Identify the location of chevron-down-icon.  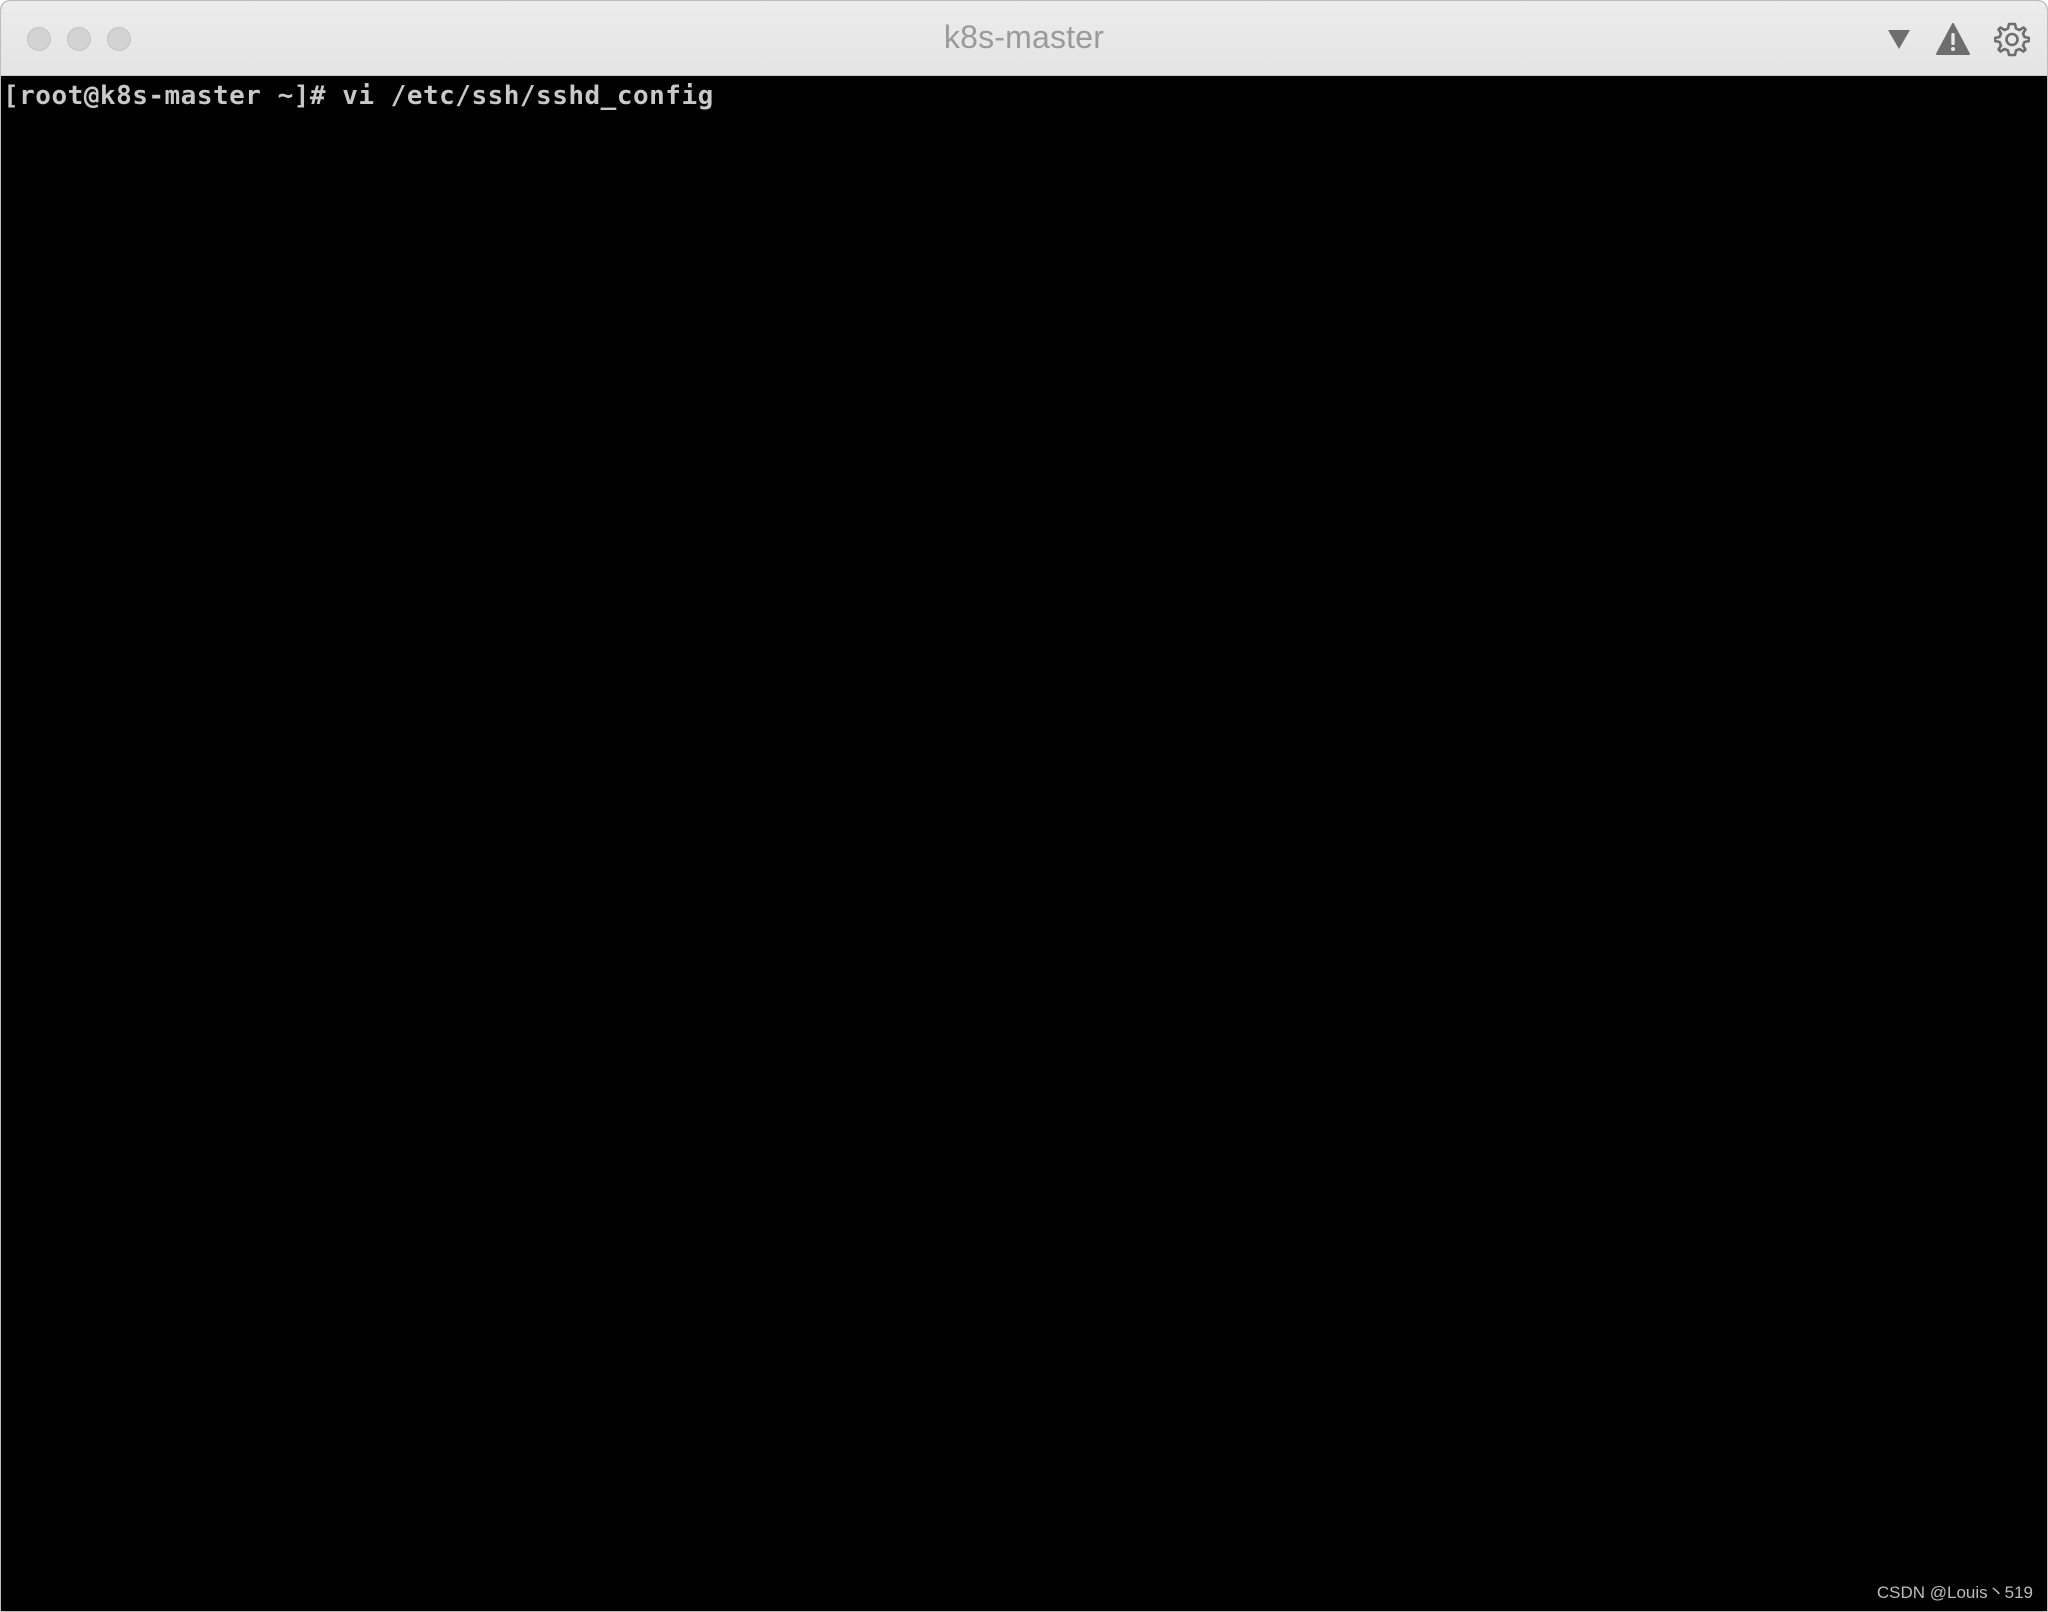
(1899, 39).